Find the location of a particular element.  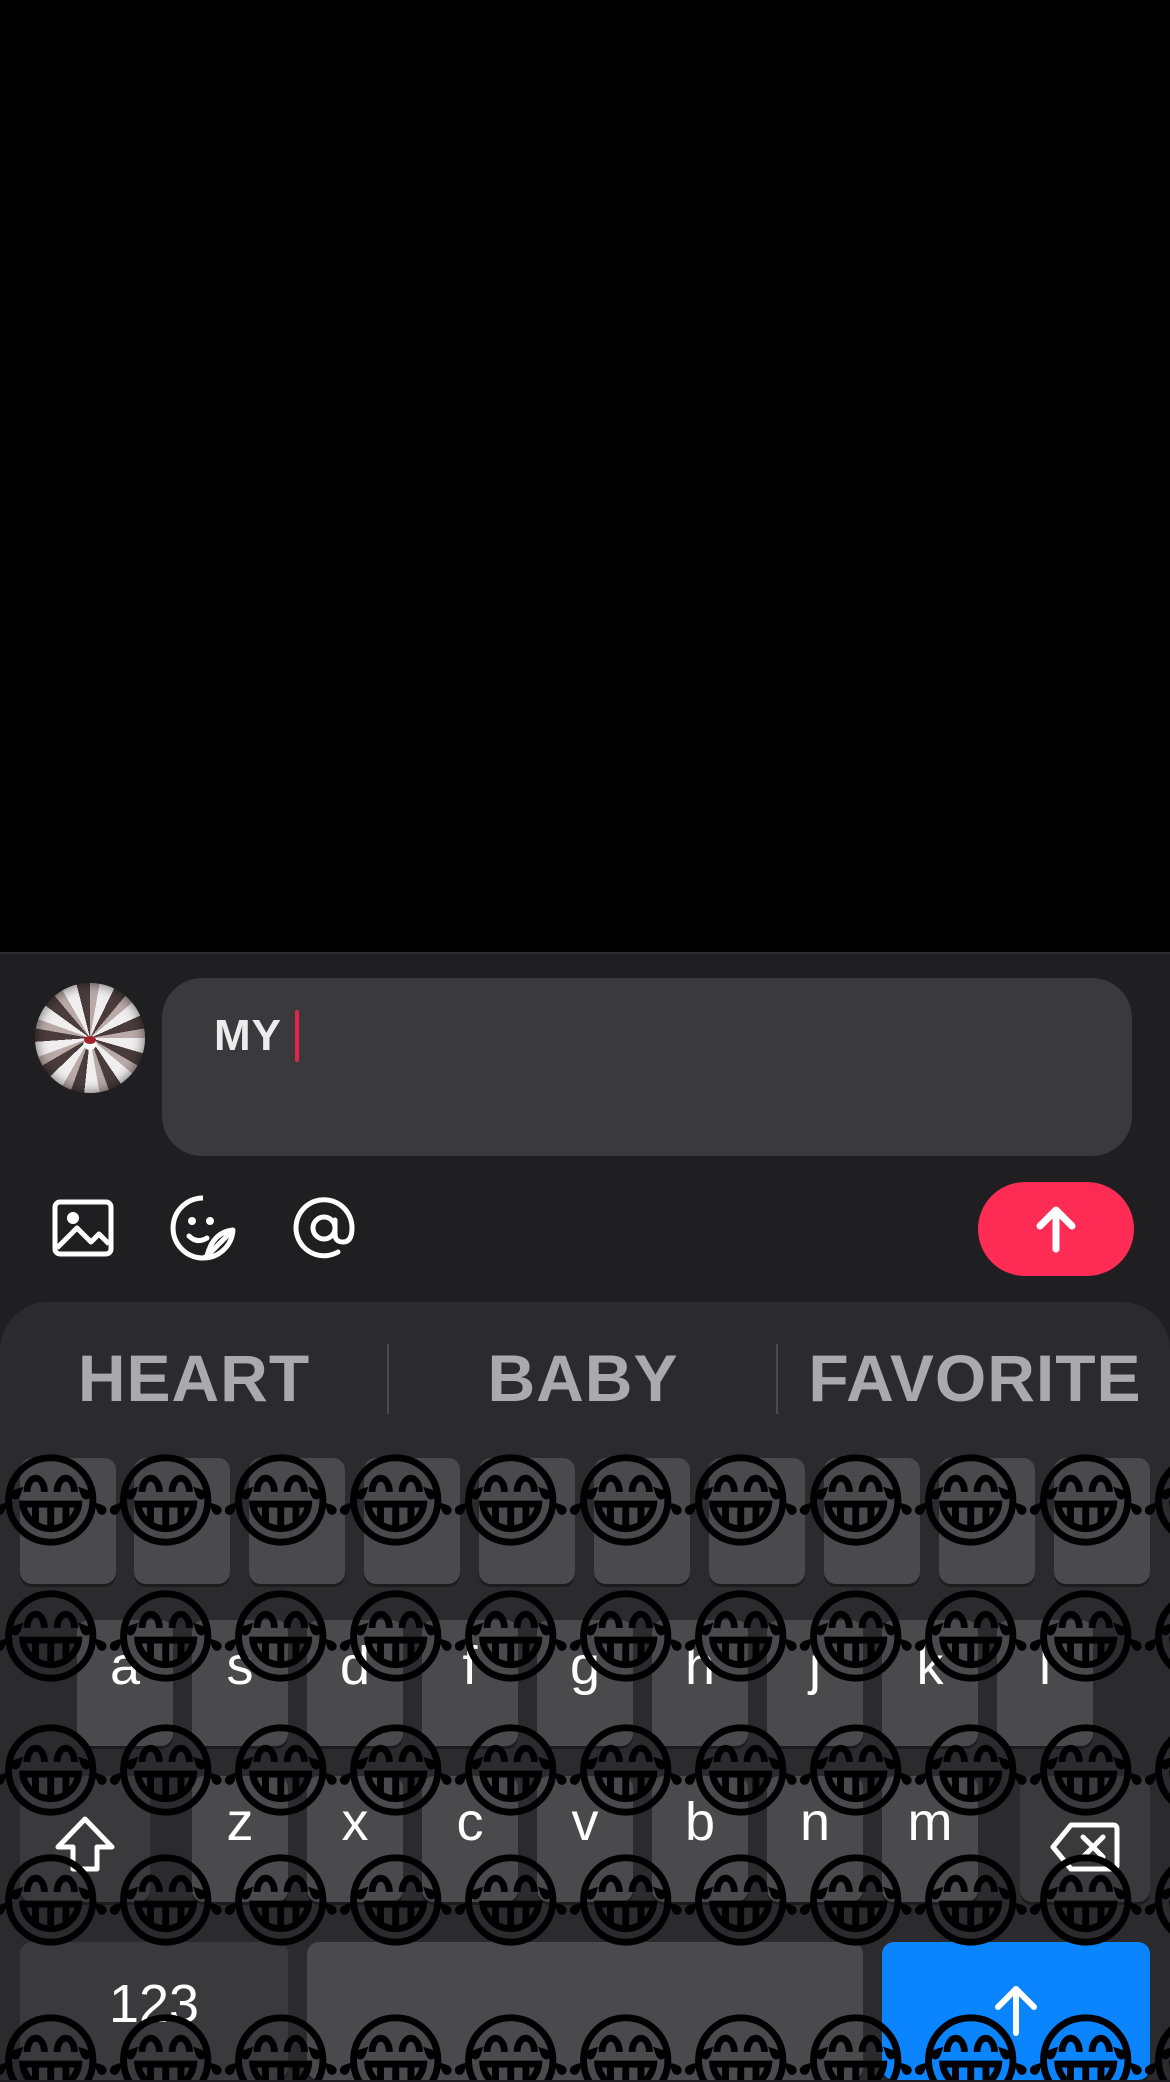

mention-icon is located at coordinates (324, 1228).